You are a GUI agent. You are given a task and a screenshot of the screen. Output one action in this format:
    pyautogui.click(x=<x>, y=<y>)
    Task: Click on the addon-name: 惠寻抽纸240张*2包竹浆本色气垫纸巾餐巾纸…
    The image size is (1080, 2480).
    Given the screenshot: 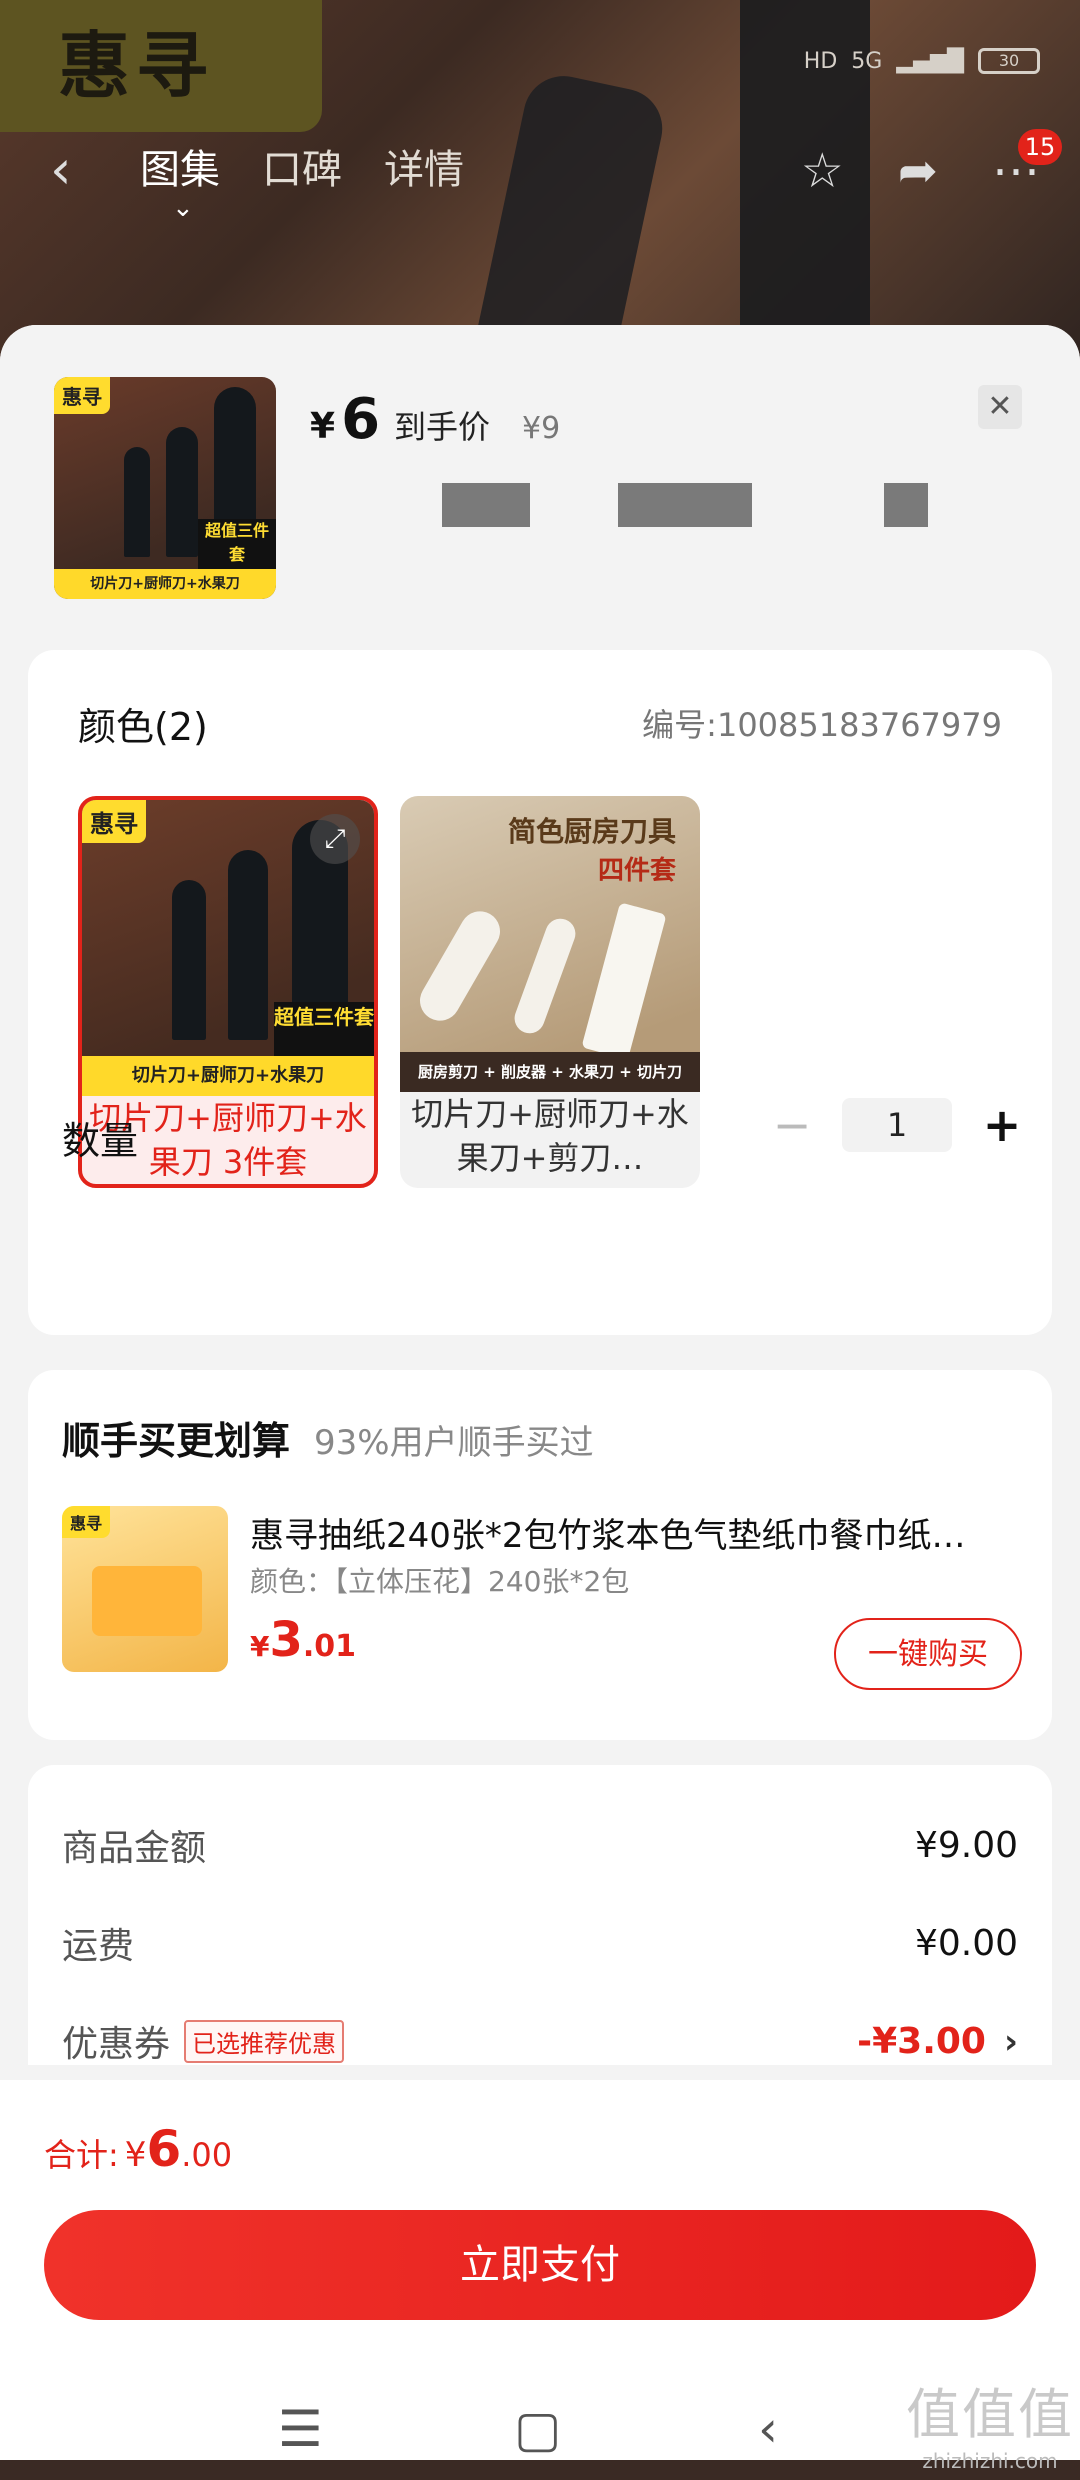 What is the action you would take?
    pyautogui.click(x=625, y=1532)
    